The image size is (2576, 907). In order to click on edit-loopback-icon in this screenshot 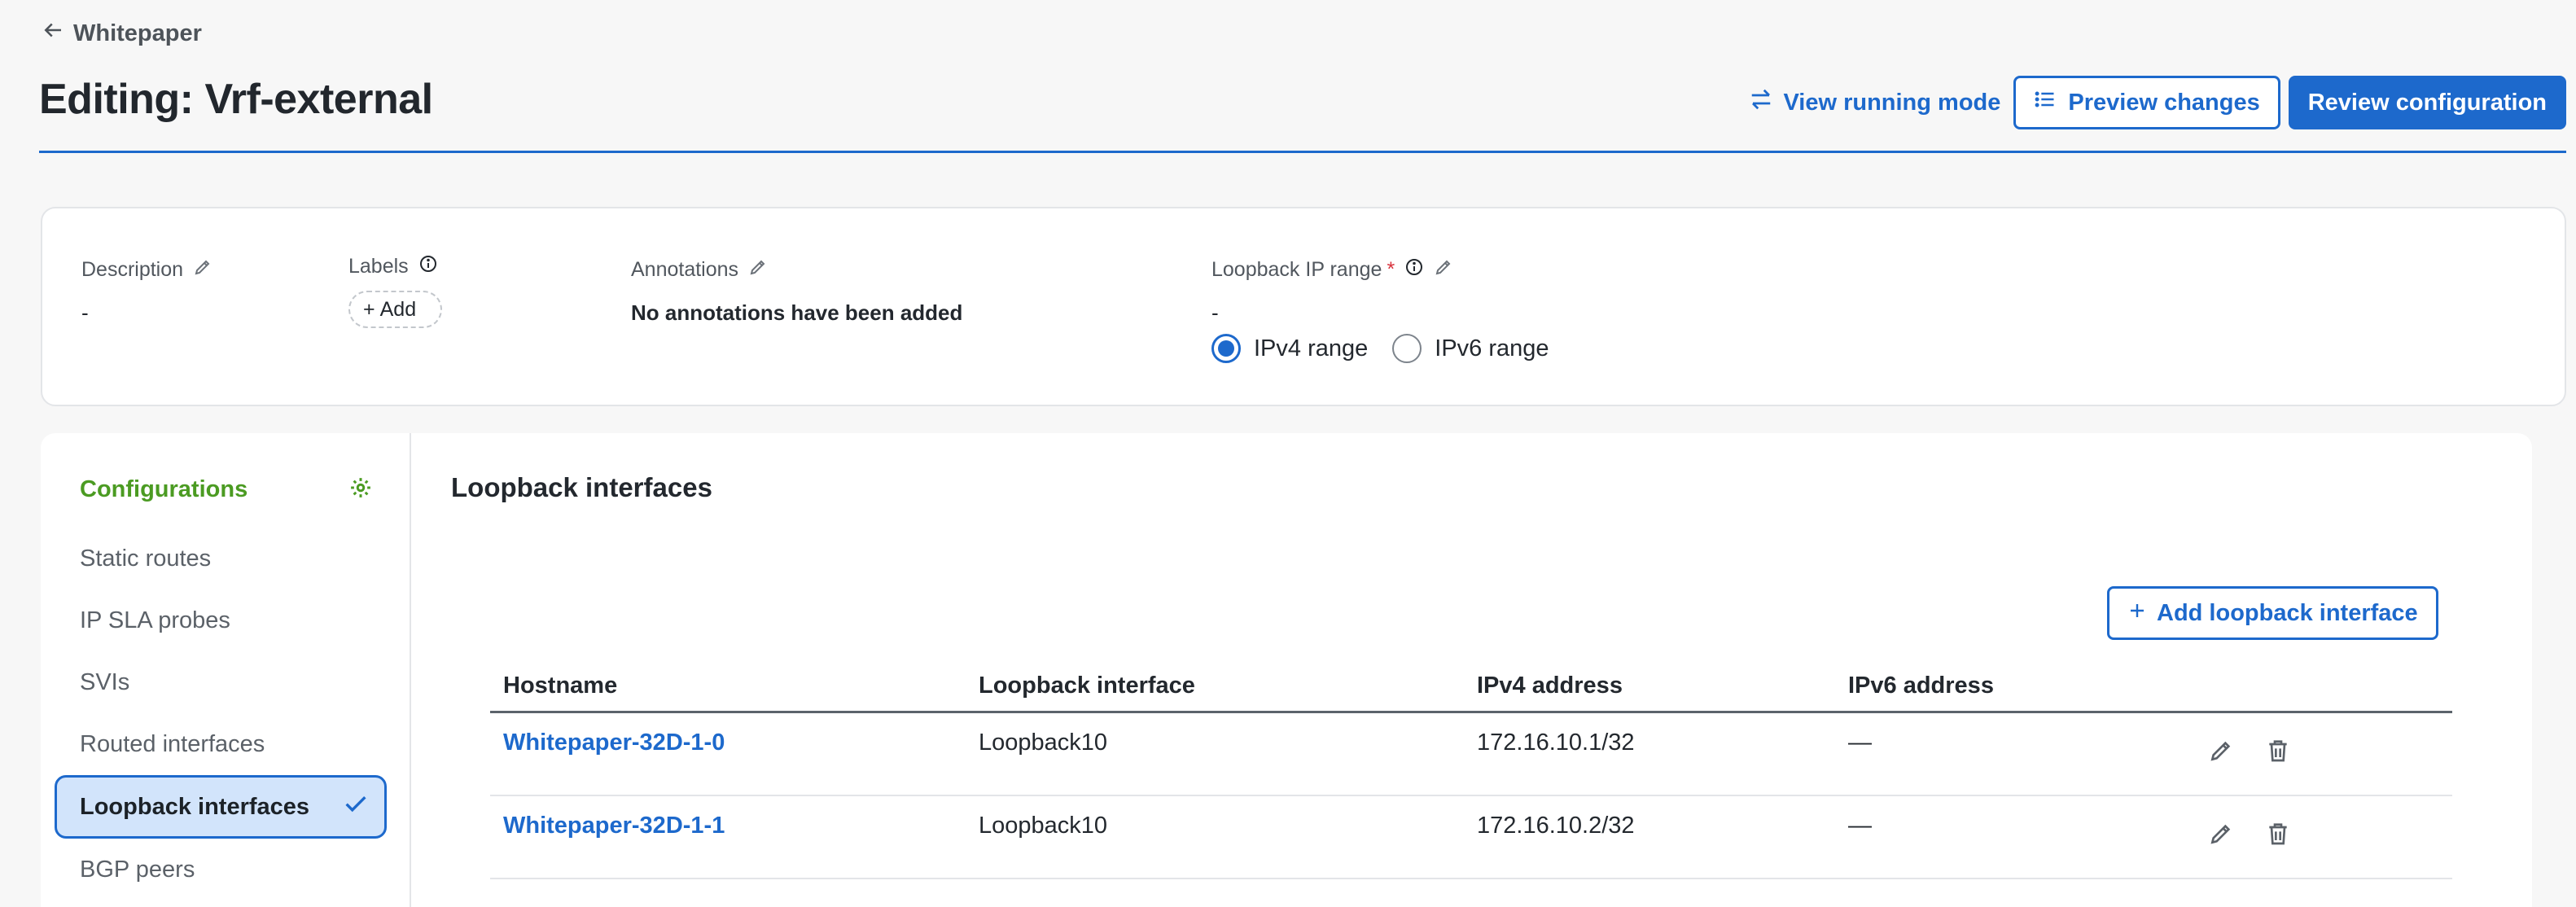, I will do `click(1443, 270)`.